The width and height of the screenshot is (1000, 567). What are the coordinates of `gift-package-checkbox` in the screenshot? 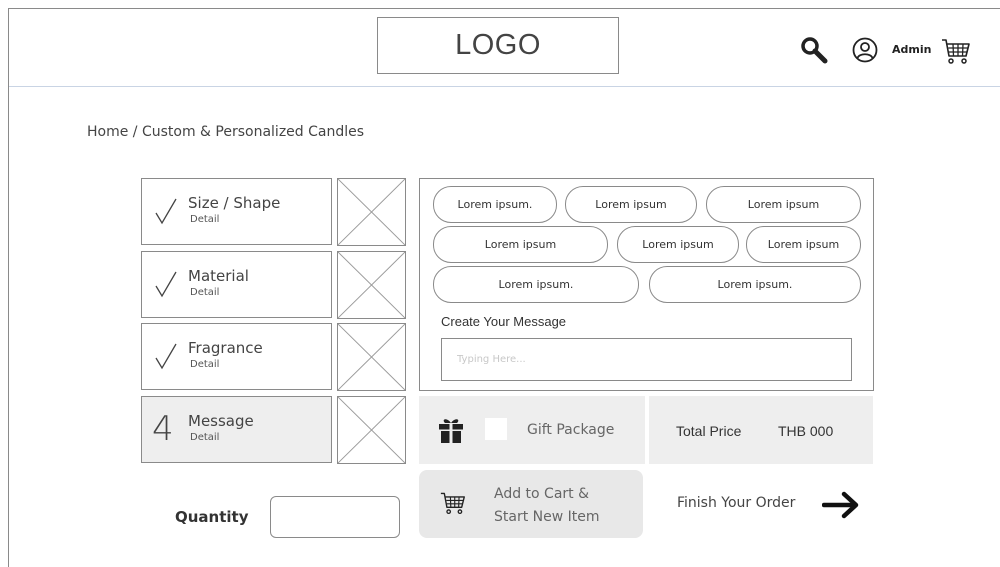 It's located at (496, 429).